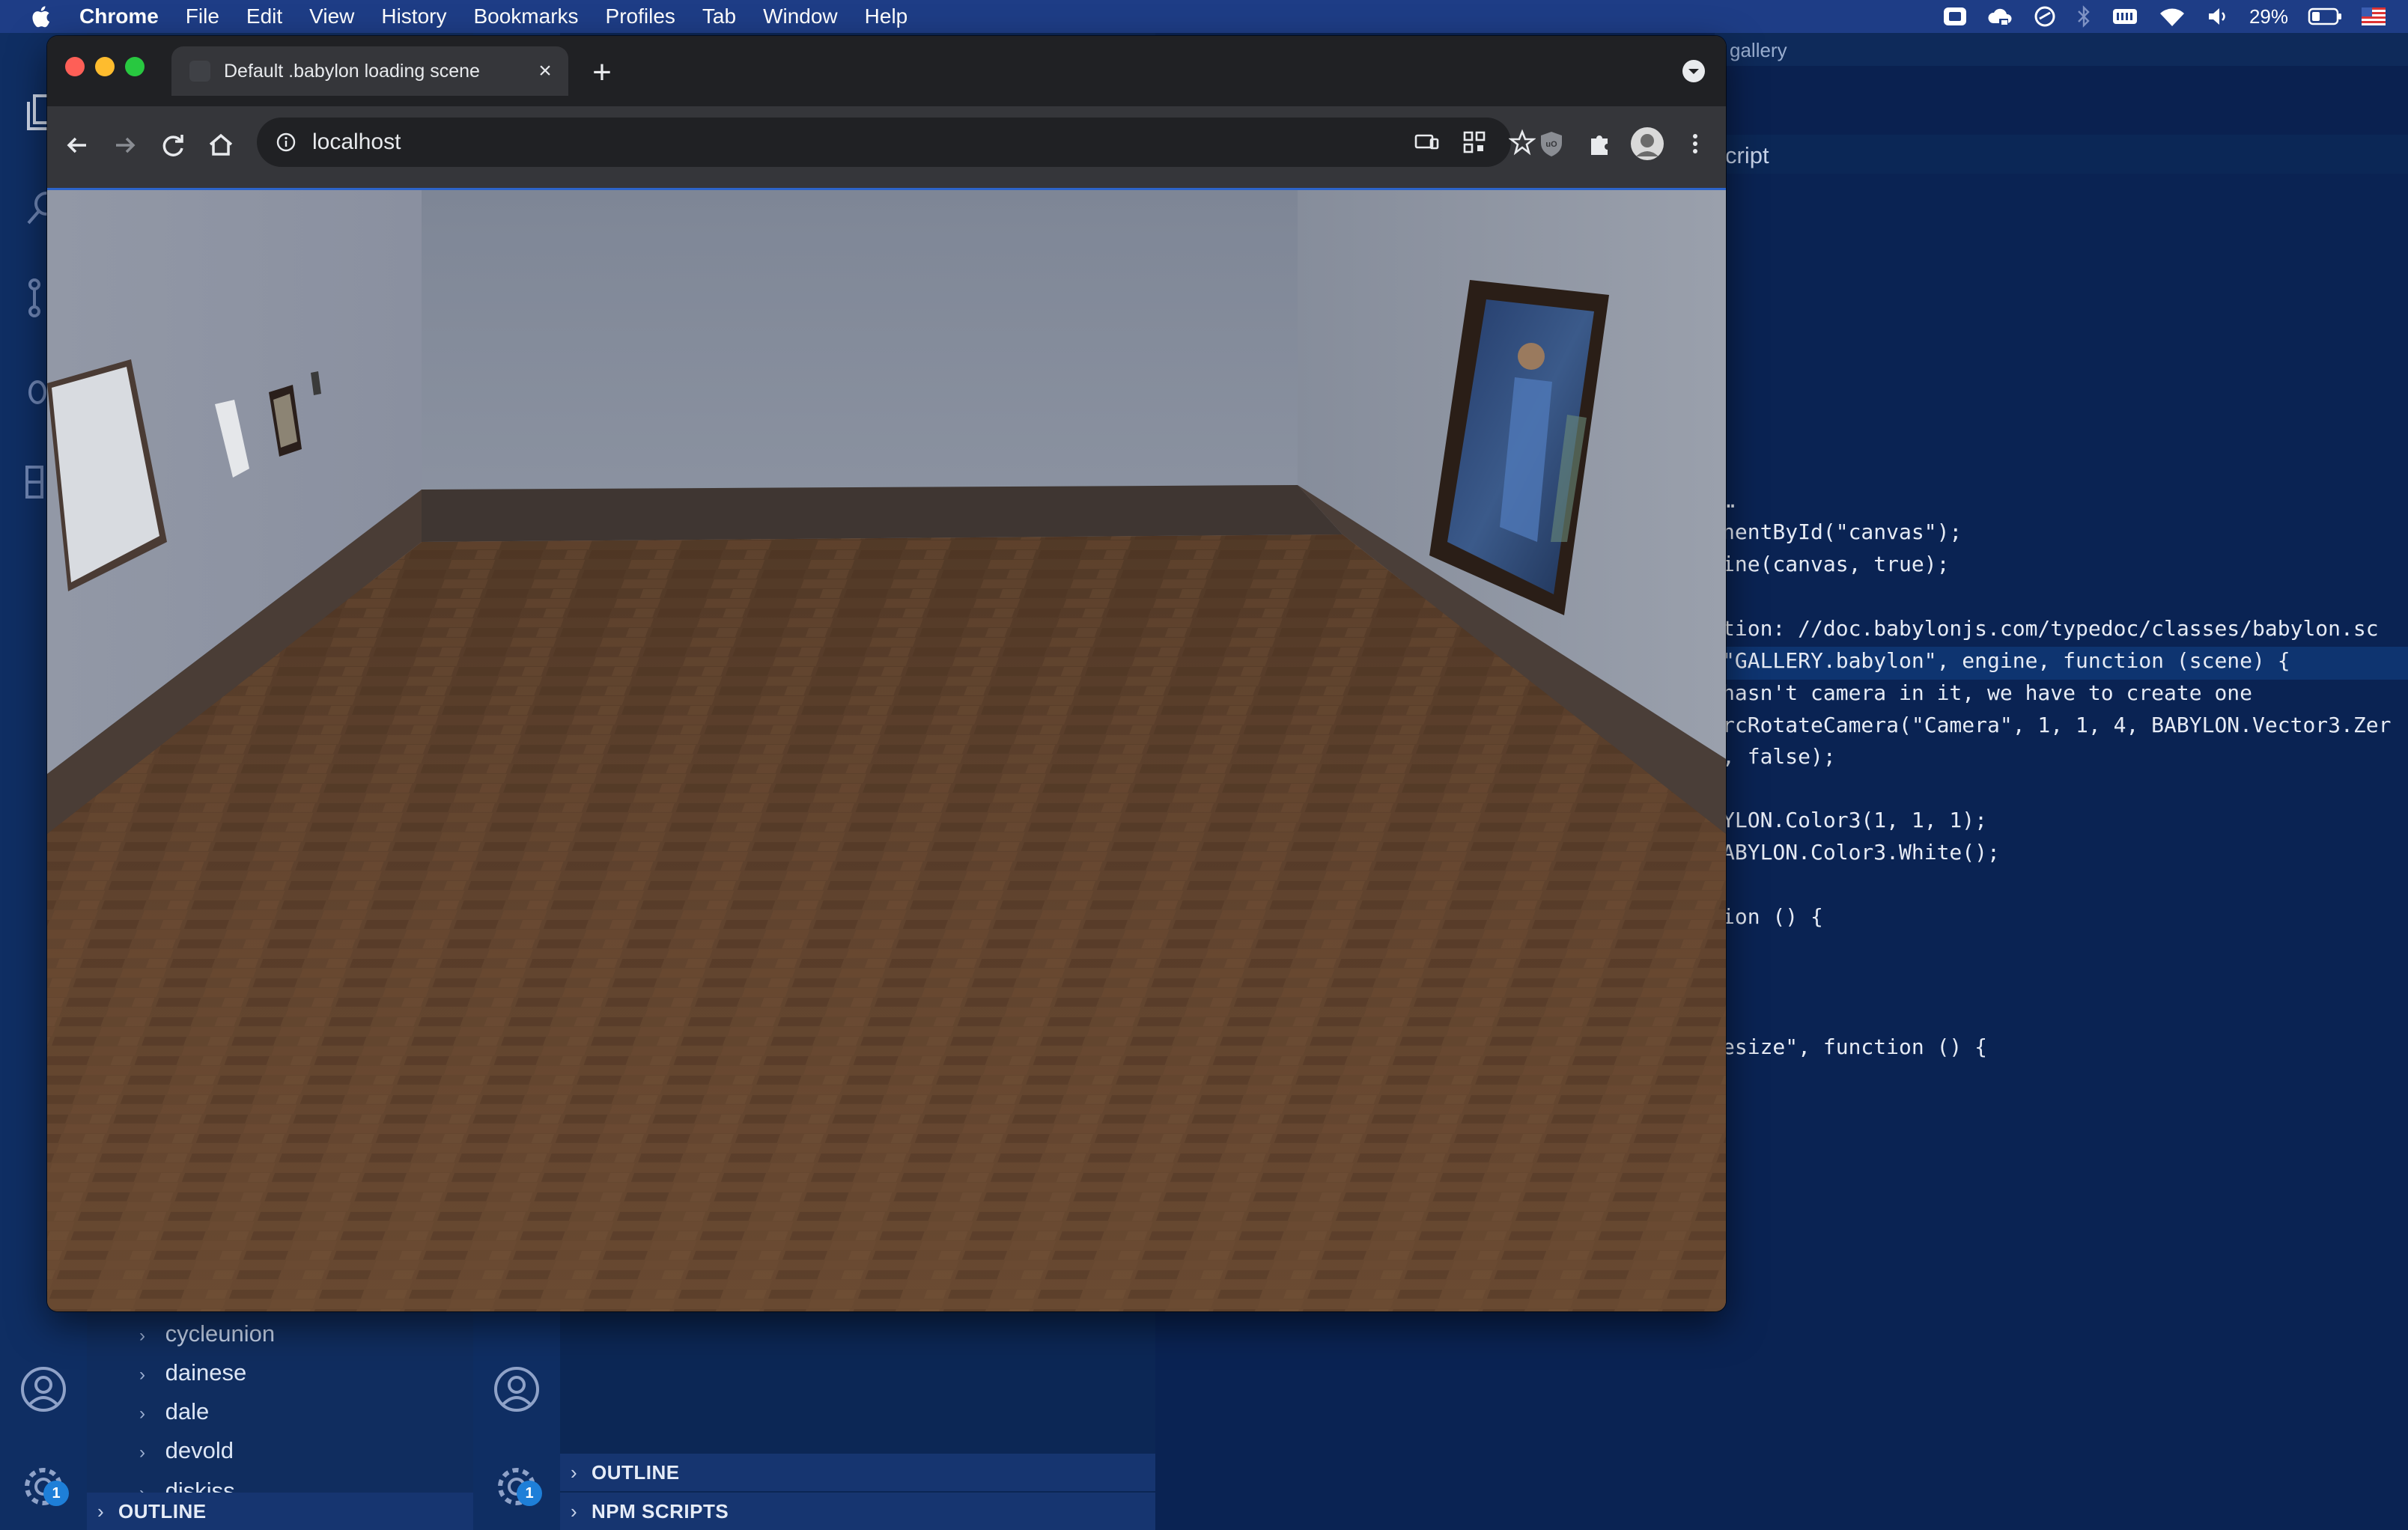  I want to click on menu-profiles: Profiles, so click(640, 16).